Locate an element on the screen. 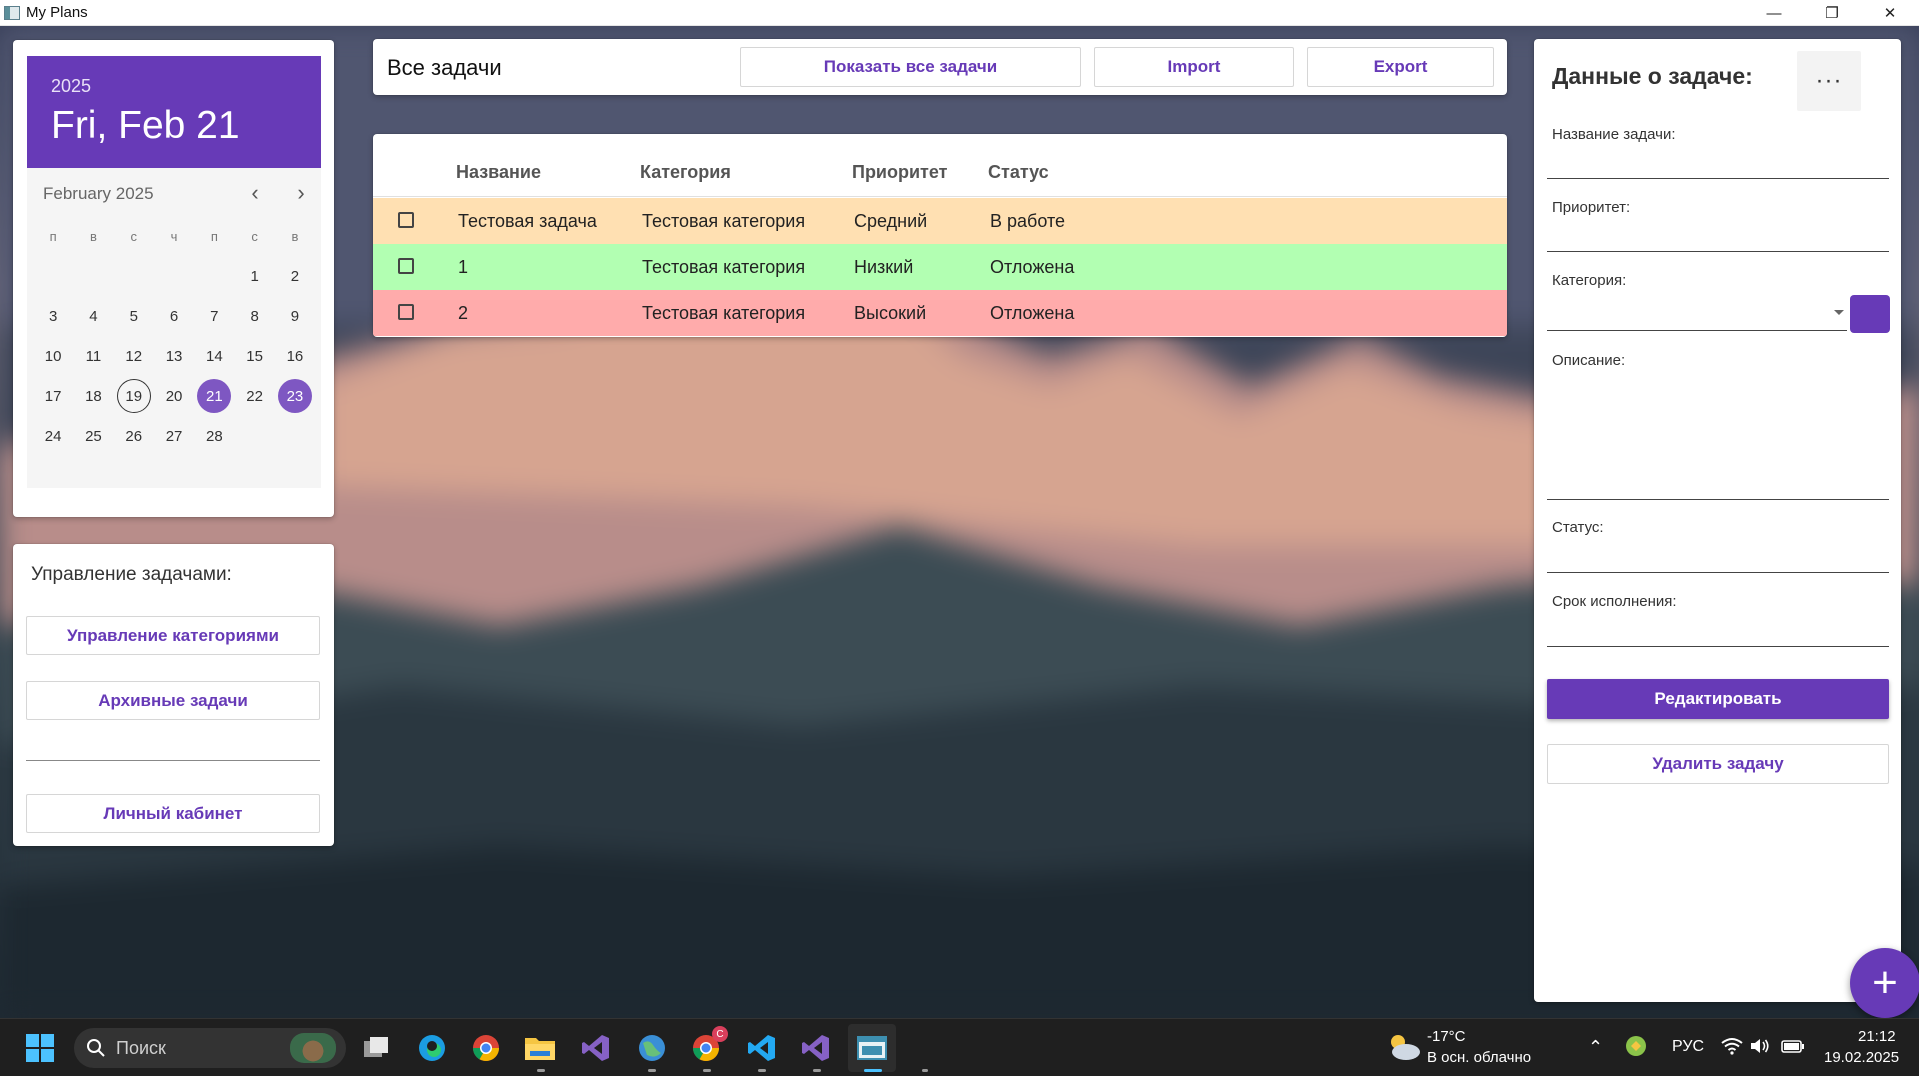 This screenshot has height=1076, width=1919. calendar-day: 2 is located at coordinates (295, 276).